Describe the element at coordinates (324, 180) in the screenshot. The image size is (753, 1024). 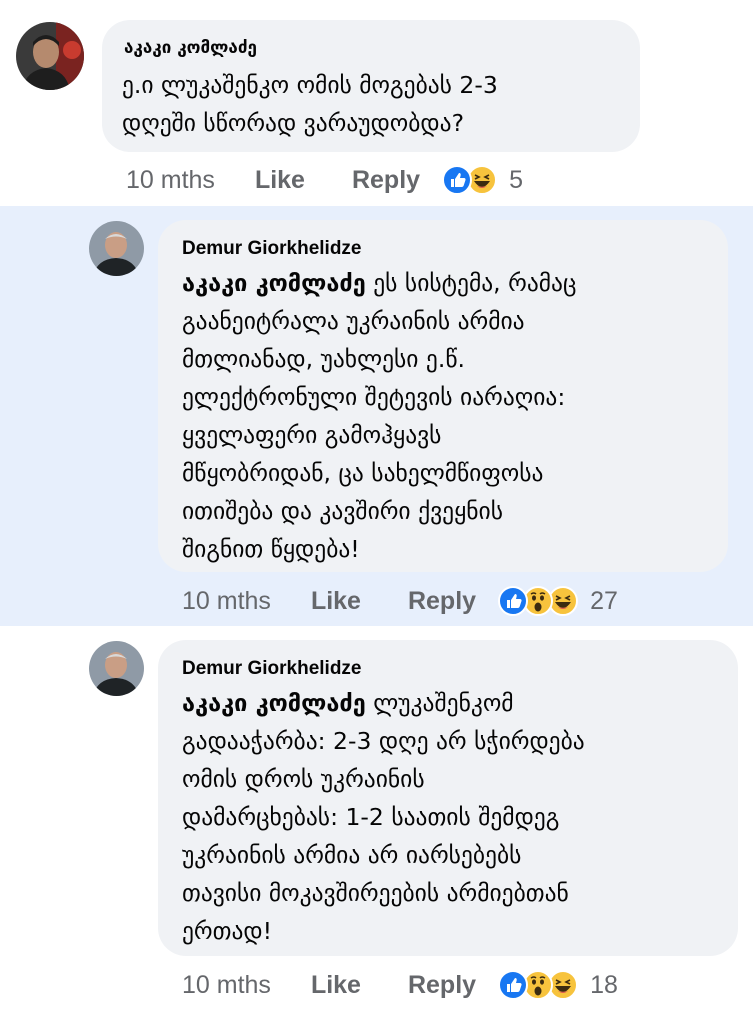
I see `comment-actions: 10 mths Like Reply 5` at that location.